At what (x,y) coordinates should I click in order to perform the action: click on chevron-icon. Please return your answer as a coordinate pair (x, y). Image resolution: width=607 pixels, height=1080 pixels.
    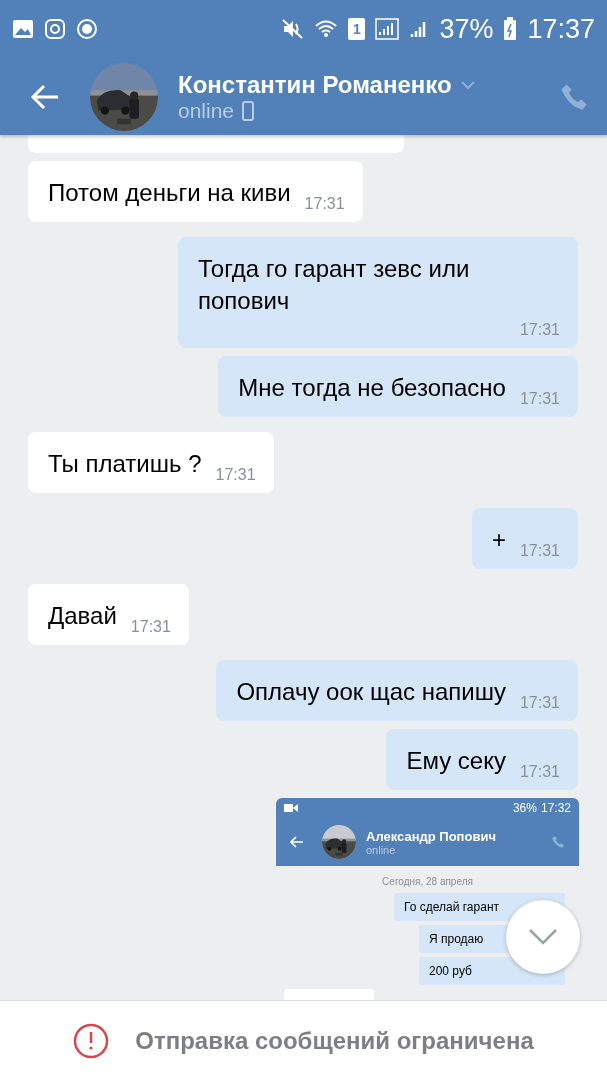
    Looking at the image, I should click on (467, 84).